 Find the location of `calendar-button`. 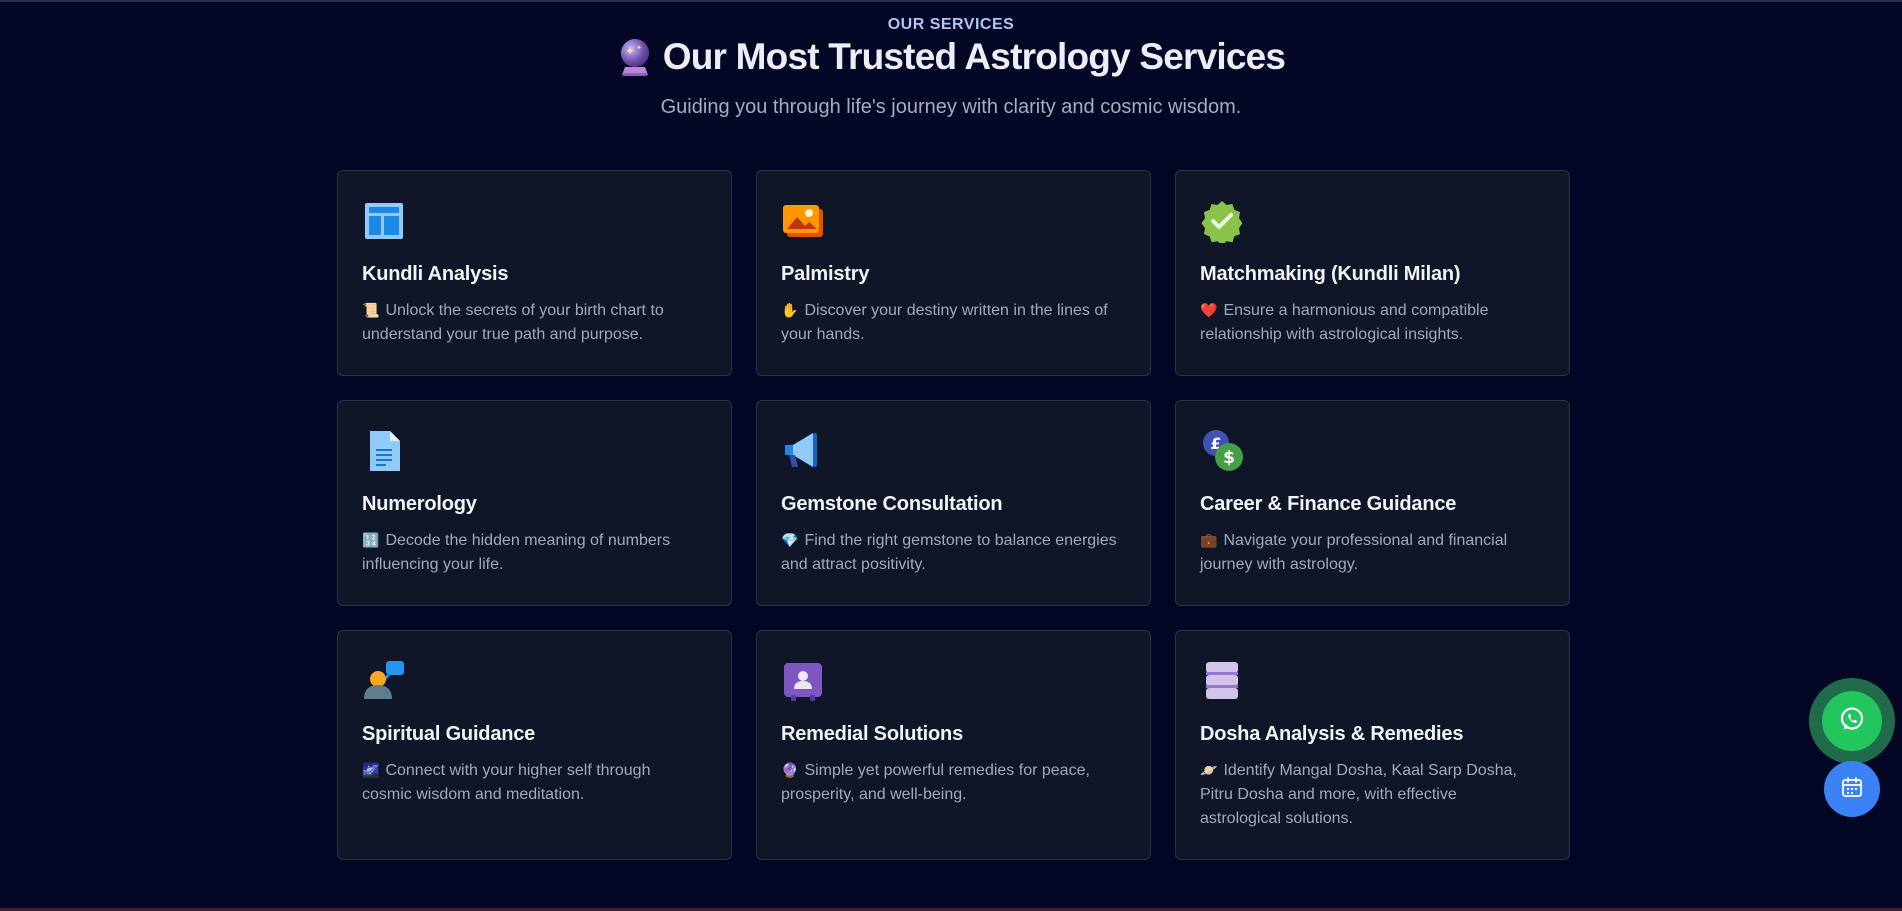

calendar-button is located at coordinates (1852, 789).